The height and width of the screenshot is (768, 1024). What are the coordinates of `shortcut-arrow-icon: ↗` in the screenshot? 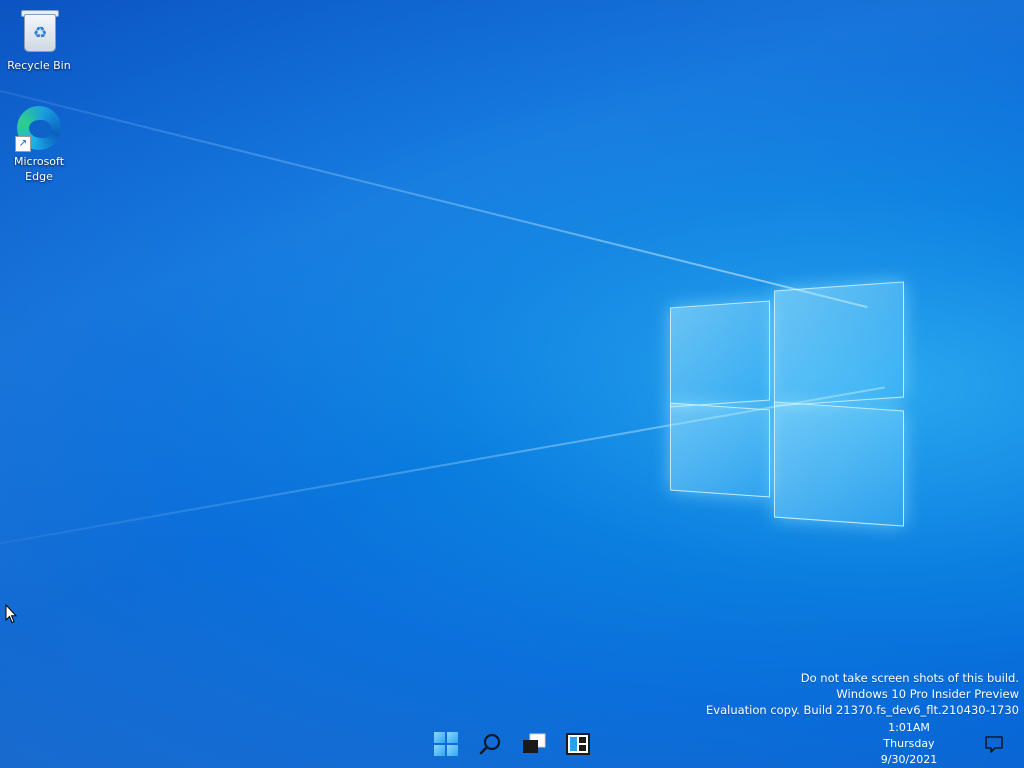 It's located at (23, 144).